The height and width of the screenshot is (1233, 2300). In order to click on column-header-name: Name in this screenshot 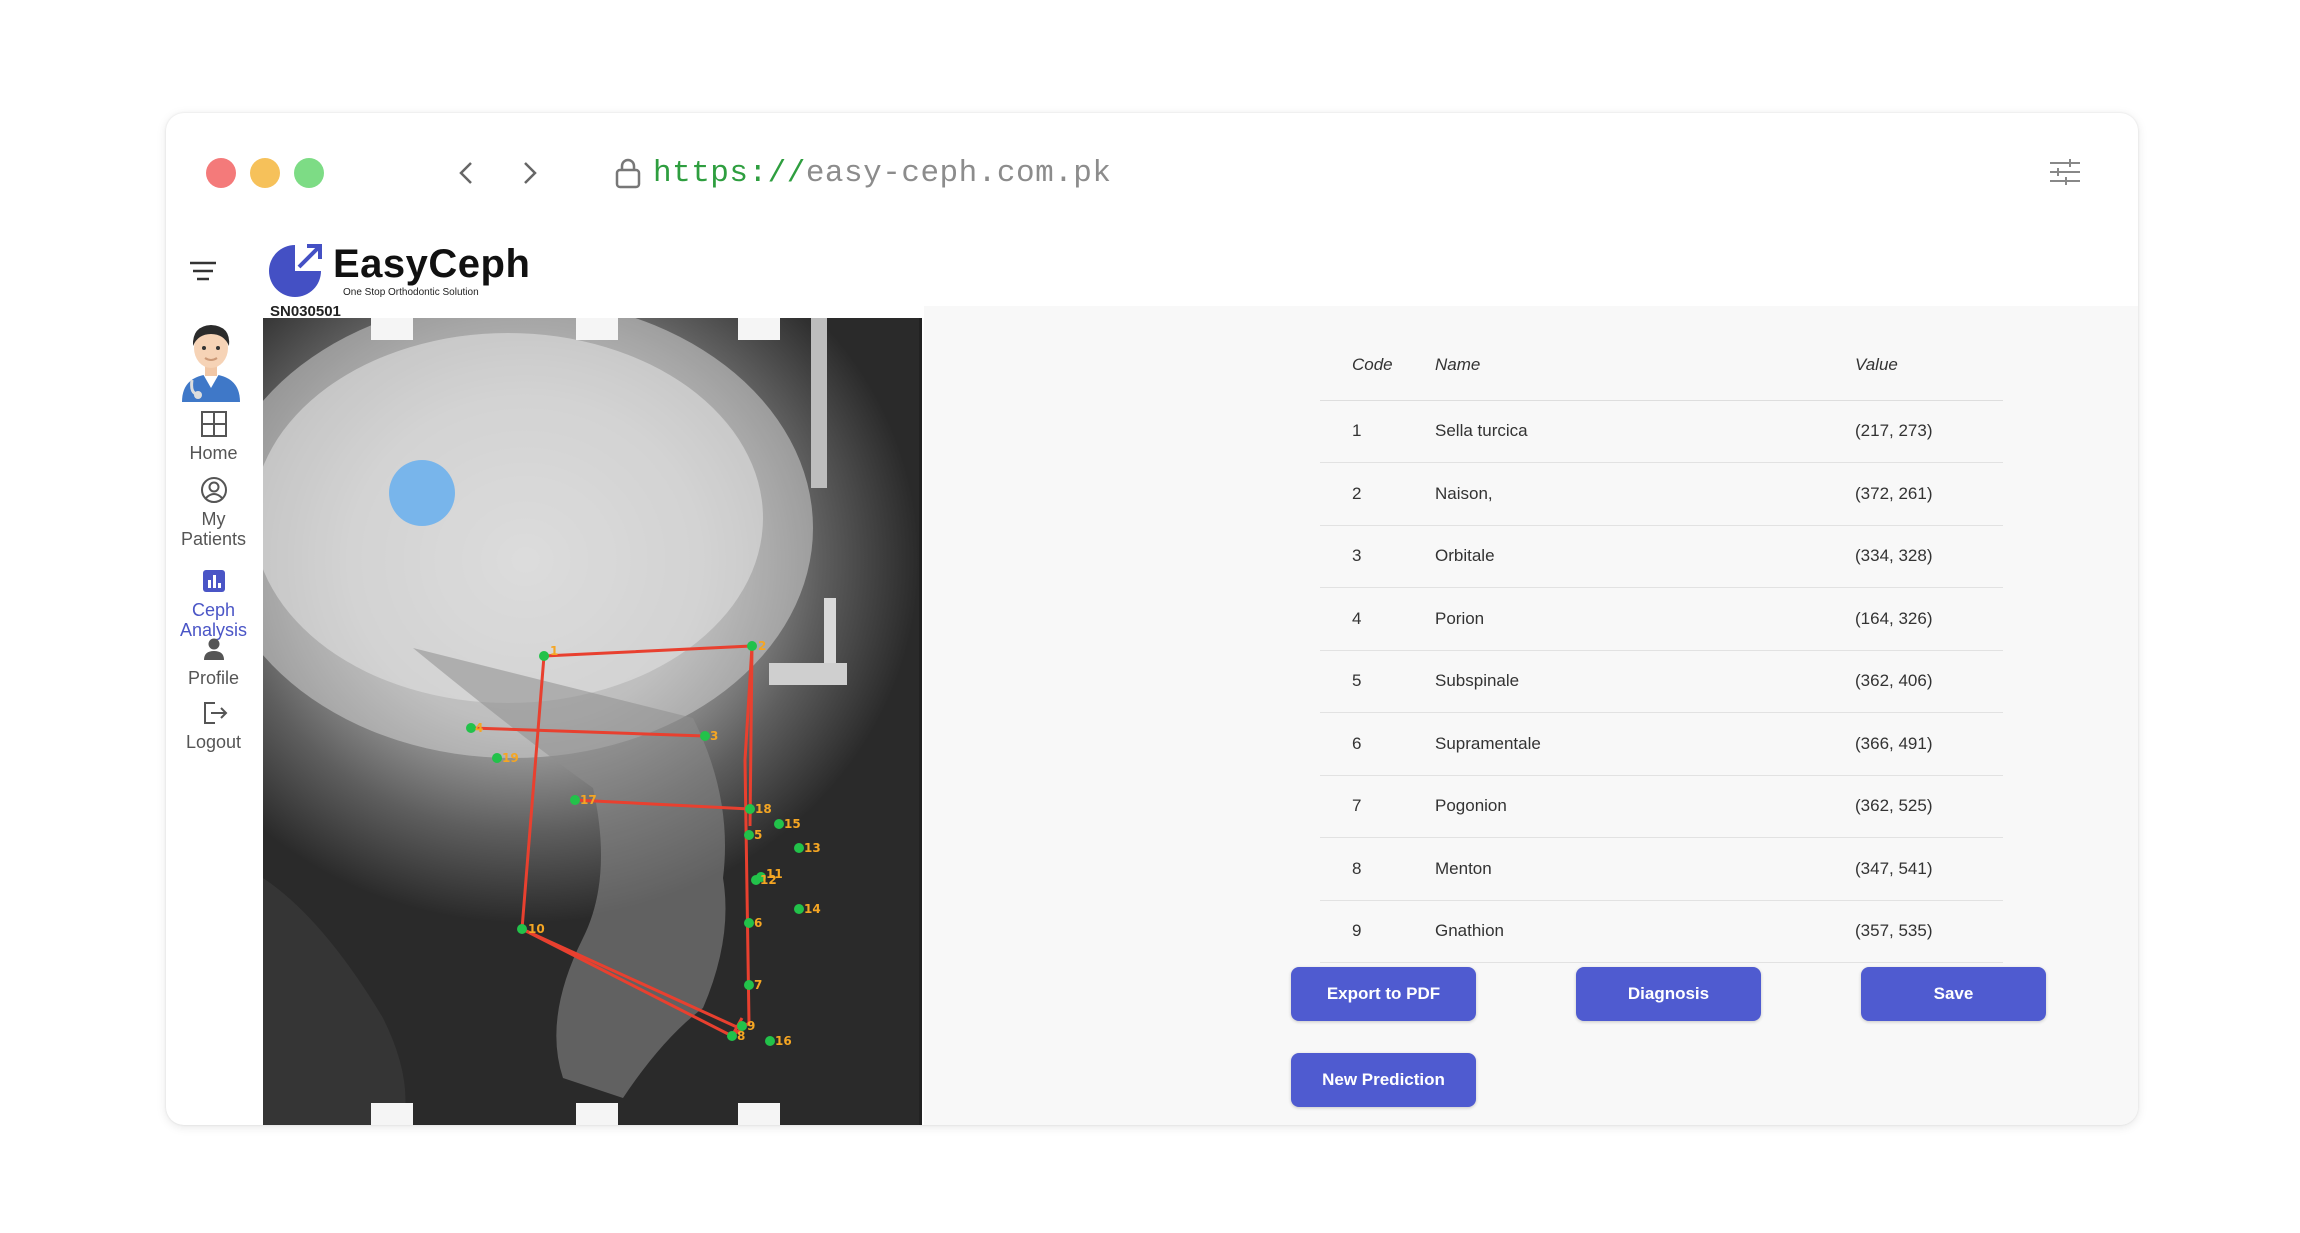, I will do `click(1645, 365)`.